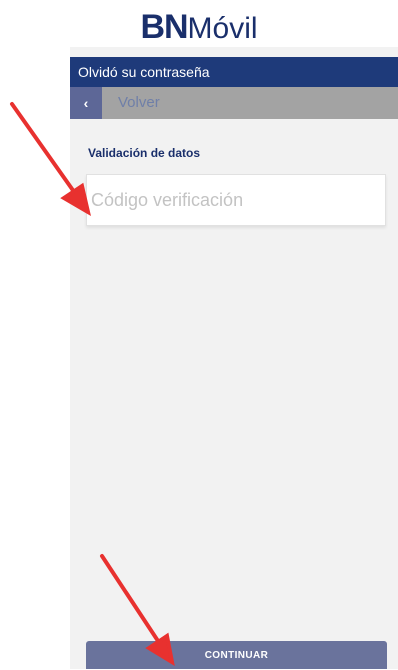 The image size is (398, 670). What do you see at coordinates (236, 655) in the screenshot?
I see `continue-button: CONTINUAR` at bounding box center [236, 655].